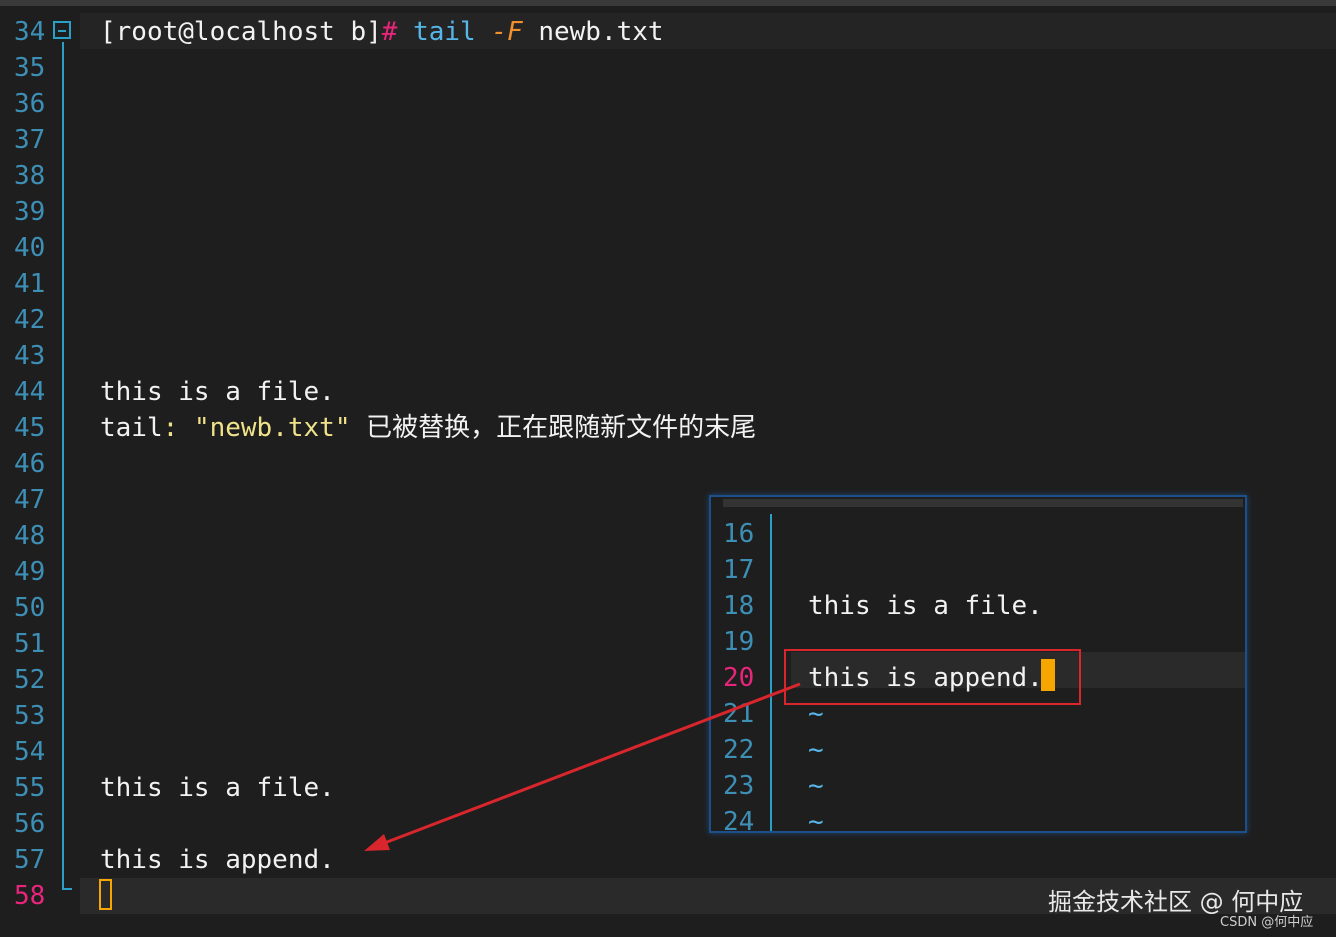  Describe the element at coordinates (217, 788) in the screenshot. I see `output-line-55: this is a file.` at that location.